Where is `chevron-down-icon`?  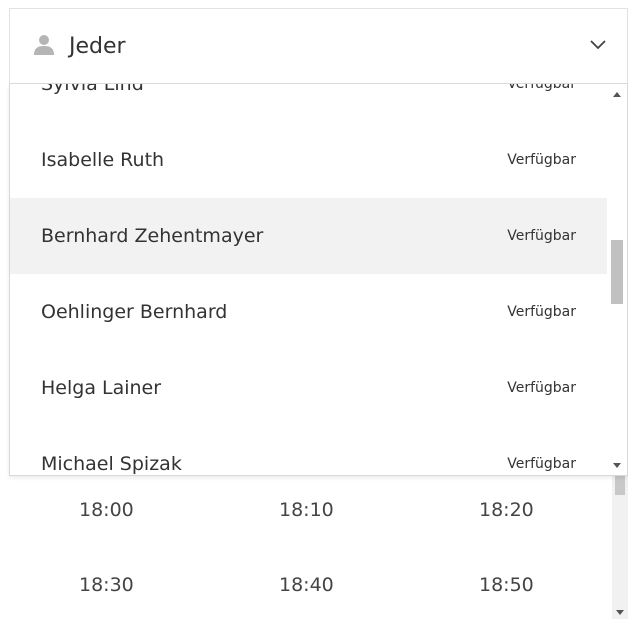 chevron-down-icon is located at coordinates (598, 45).